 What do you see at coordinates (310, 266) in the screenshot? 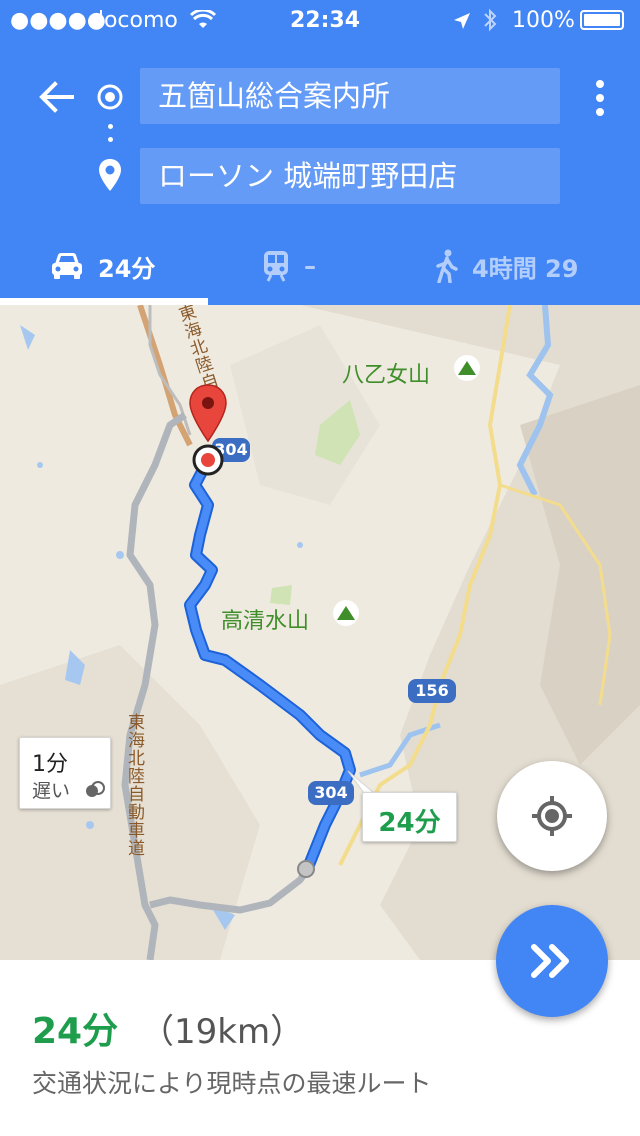
I see `transit-time-label: –` at bounding box center [310, 266].